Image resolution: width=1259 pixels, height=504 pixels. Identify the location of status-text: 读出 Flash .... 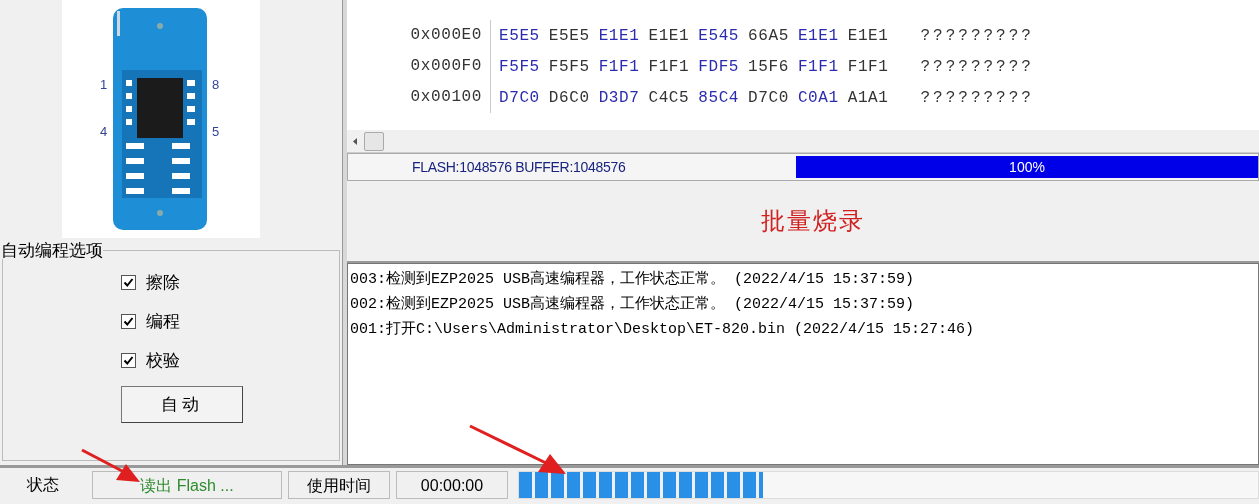
(187, 485).